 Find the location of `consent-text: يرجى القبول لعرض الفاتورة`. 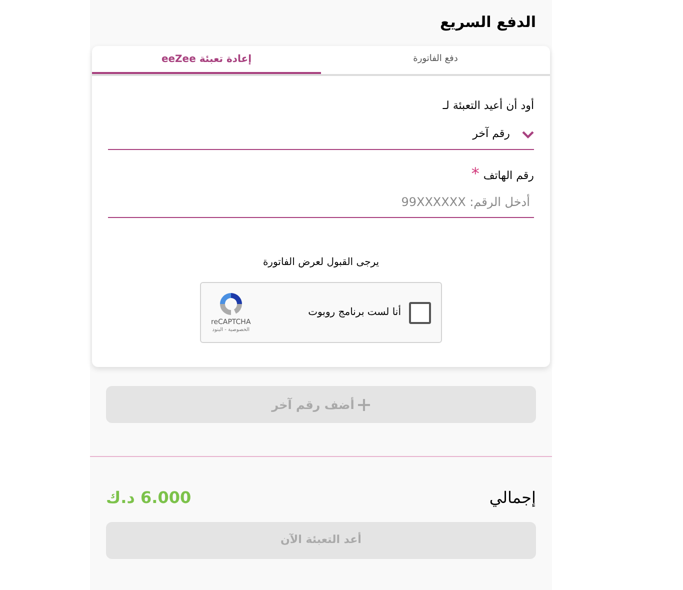

consent-text: يرجى القبول لعرض الفاتورة is located at coordinates (321, 262).